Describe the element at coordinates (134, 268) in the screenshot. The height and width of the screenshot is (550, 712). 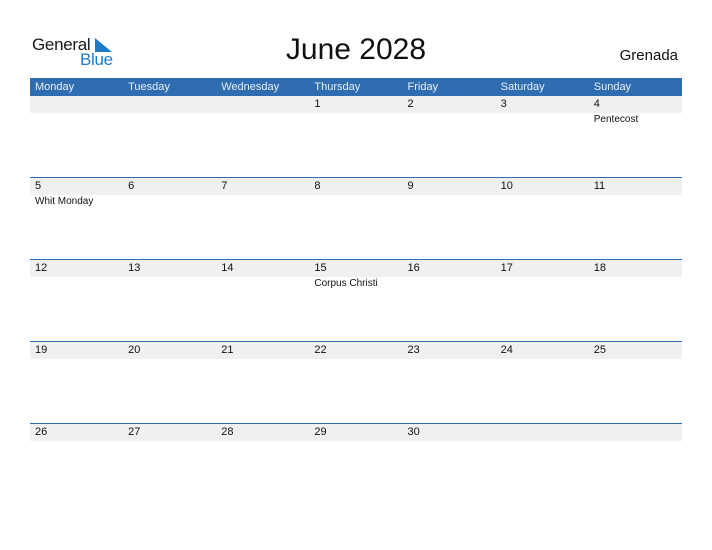
I see `day-number: 13` at that location.